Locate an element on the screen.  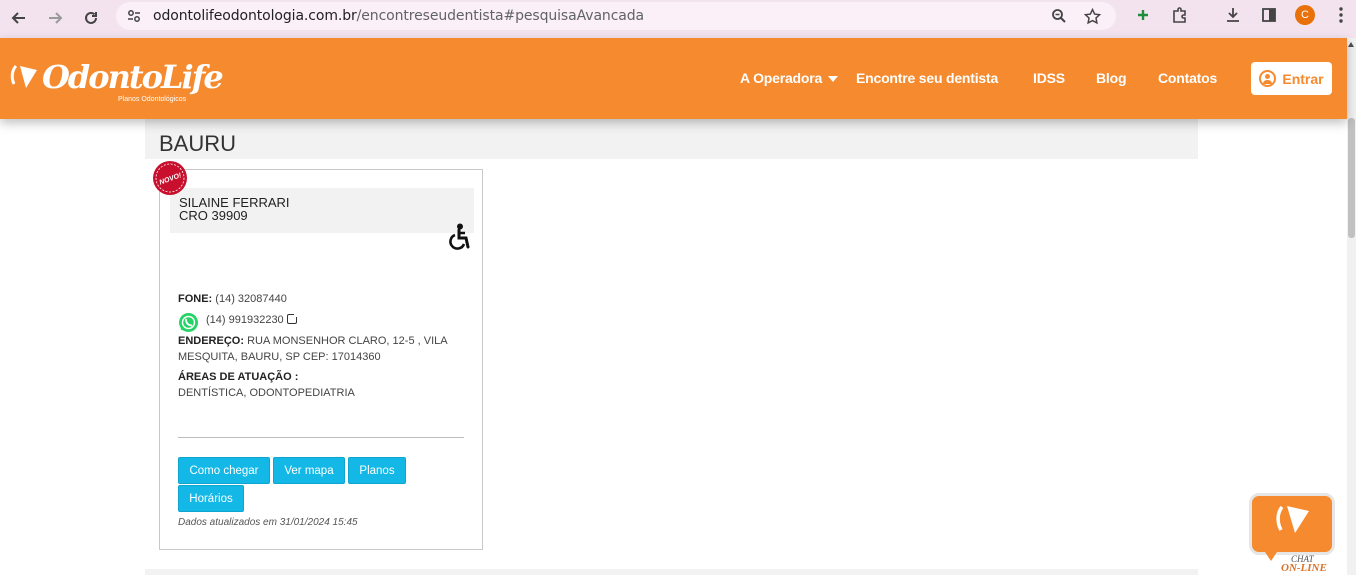
menu-idss: IDSS is located at coordinates (1049, 78).